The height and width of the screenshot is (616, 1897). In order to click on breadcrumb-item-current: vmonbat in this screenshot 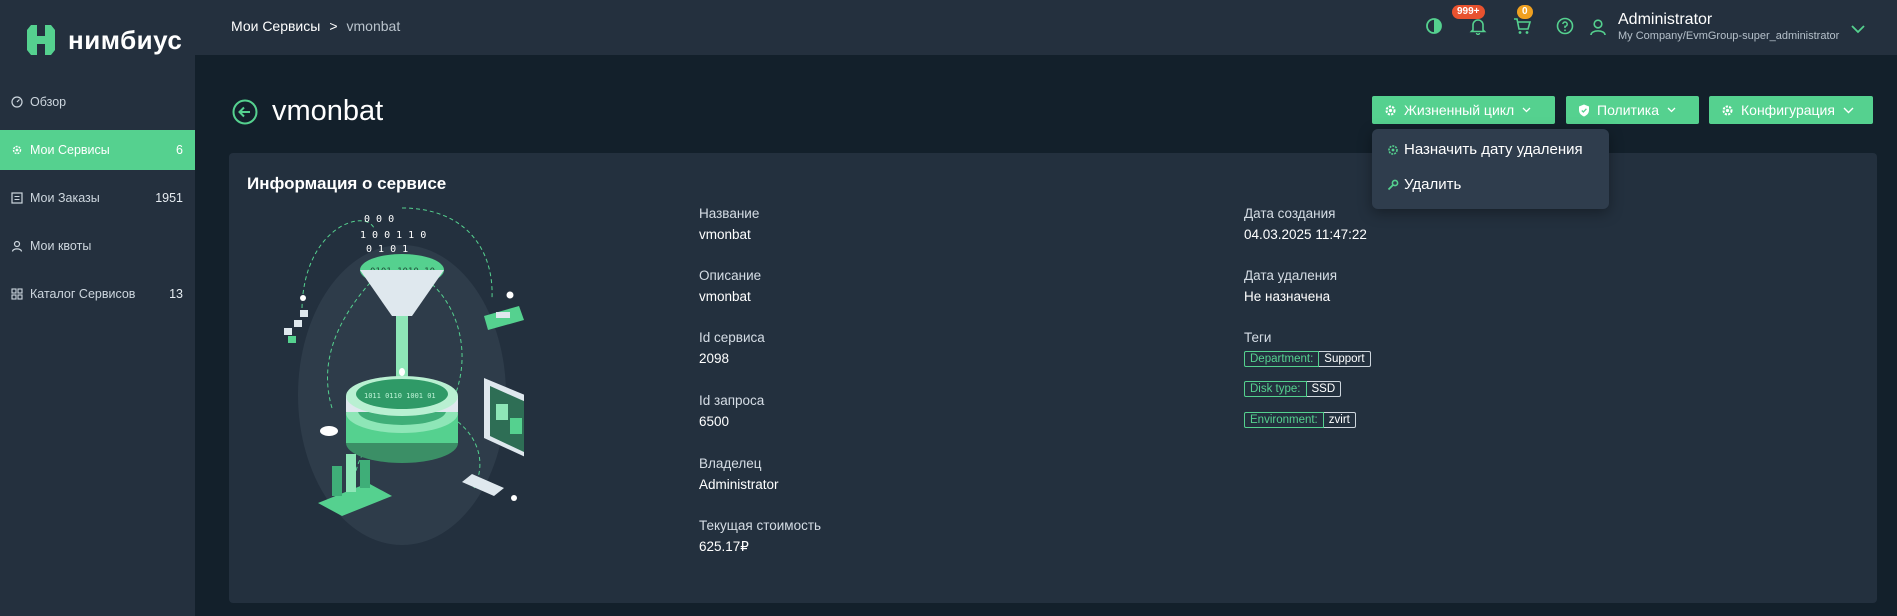, I will do `click(373, 26)`.